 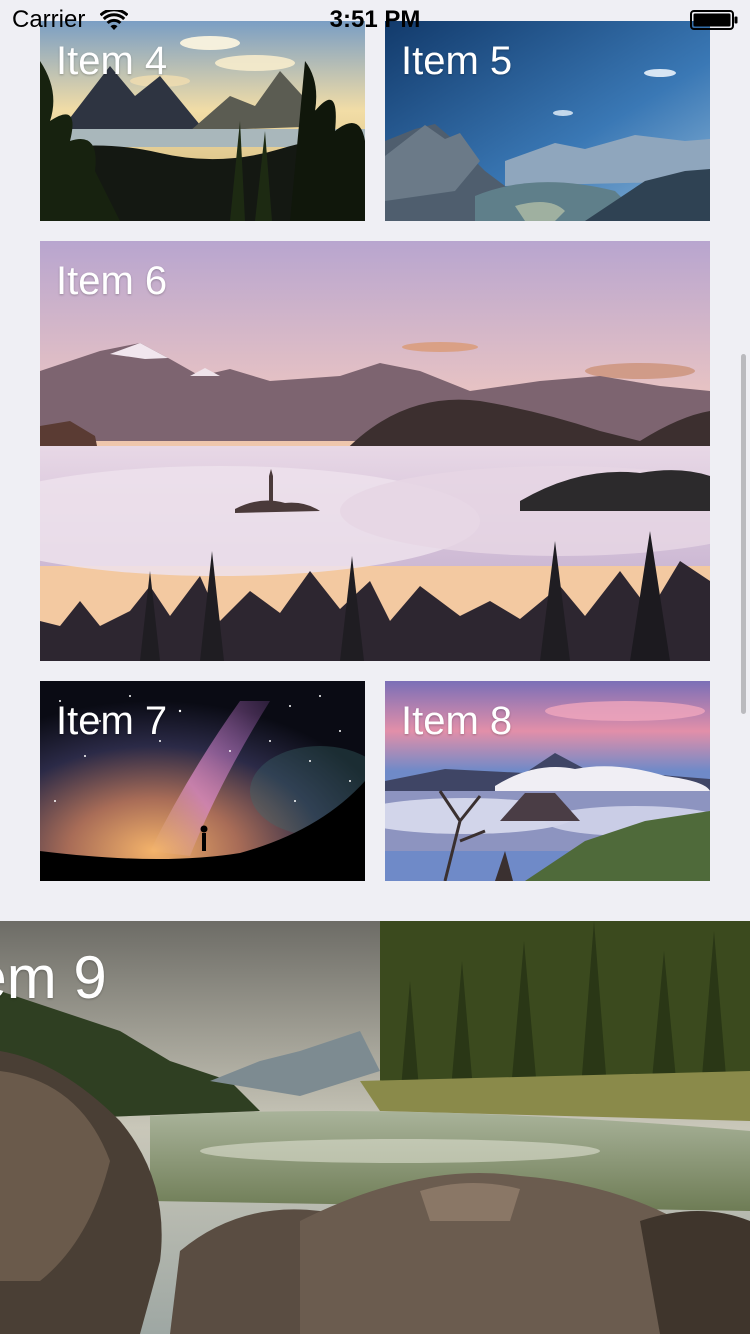 I want to click on status-time: 3:51 PM, so click(x=375, y=19).